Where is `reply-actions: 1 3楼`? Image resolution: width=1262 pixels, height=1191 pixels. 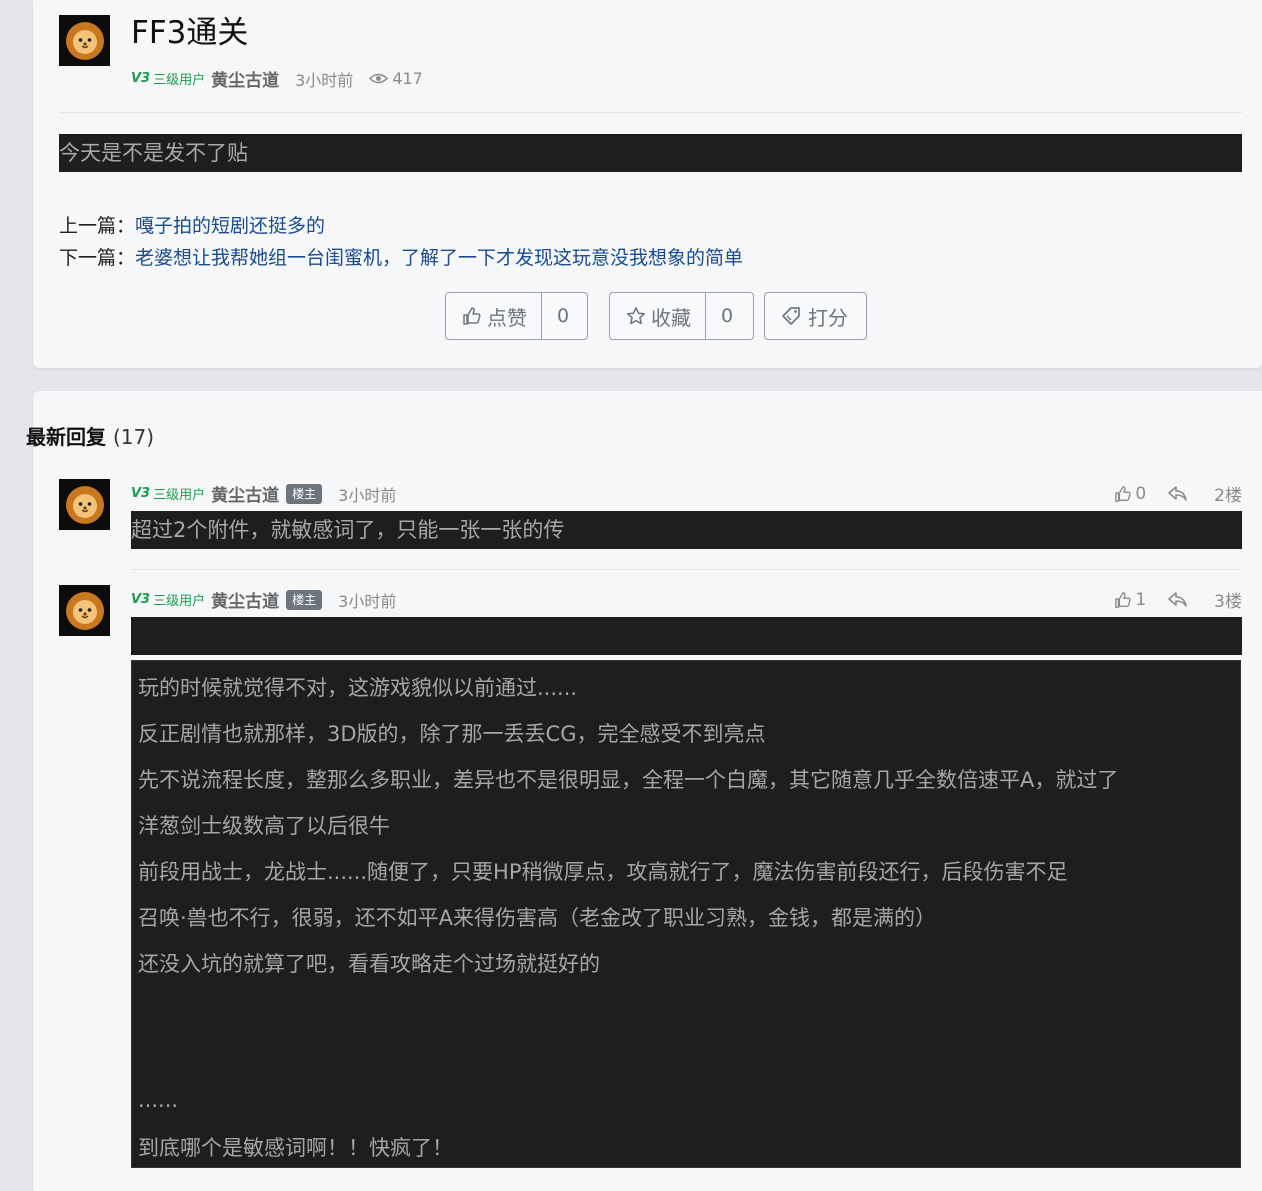
reply-actions: 1 3楼 is located at coordinates (1178, 599).